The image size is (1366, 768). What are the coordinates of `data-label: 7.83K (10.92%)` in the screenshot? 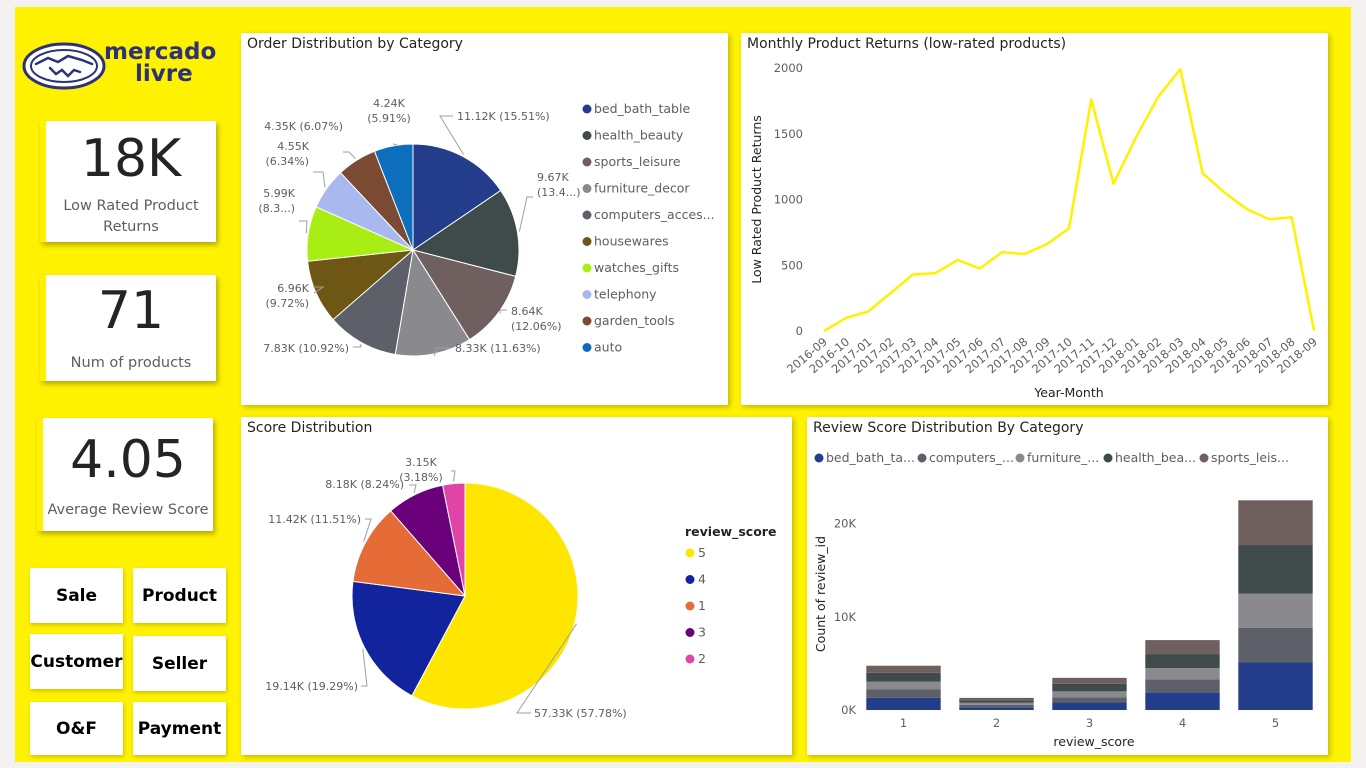 It's located at (306, 348).